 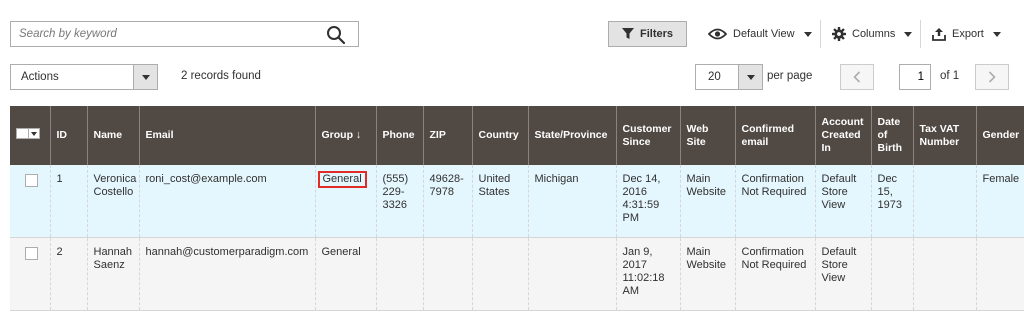 What do you see at coordinates (221, 76) in the screenshot?
I see `records-count: 2 records found` at bounding box center [221, 76].